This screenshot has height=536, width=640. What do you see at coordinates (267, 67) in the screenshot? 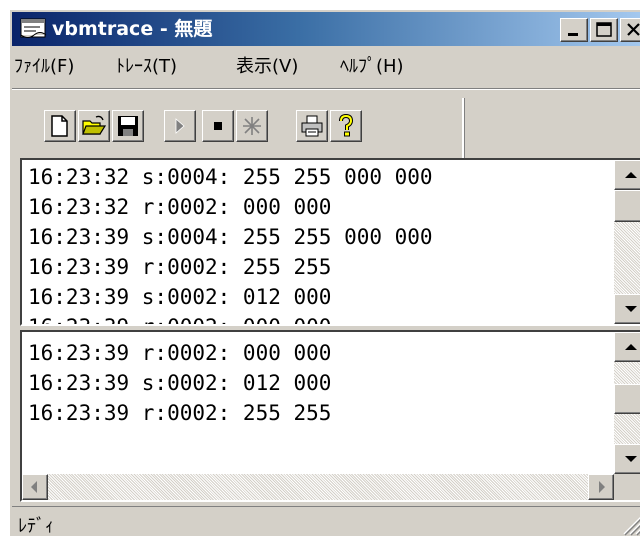
I see `menu-view: 表示(V)` at bounding box center [267, 67].